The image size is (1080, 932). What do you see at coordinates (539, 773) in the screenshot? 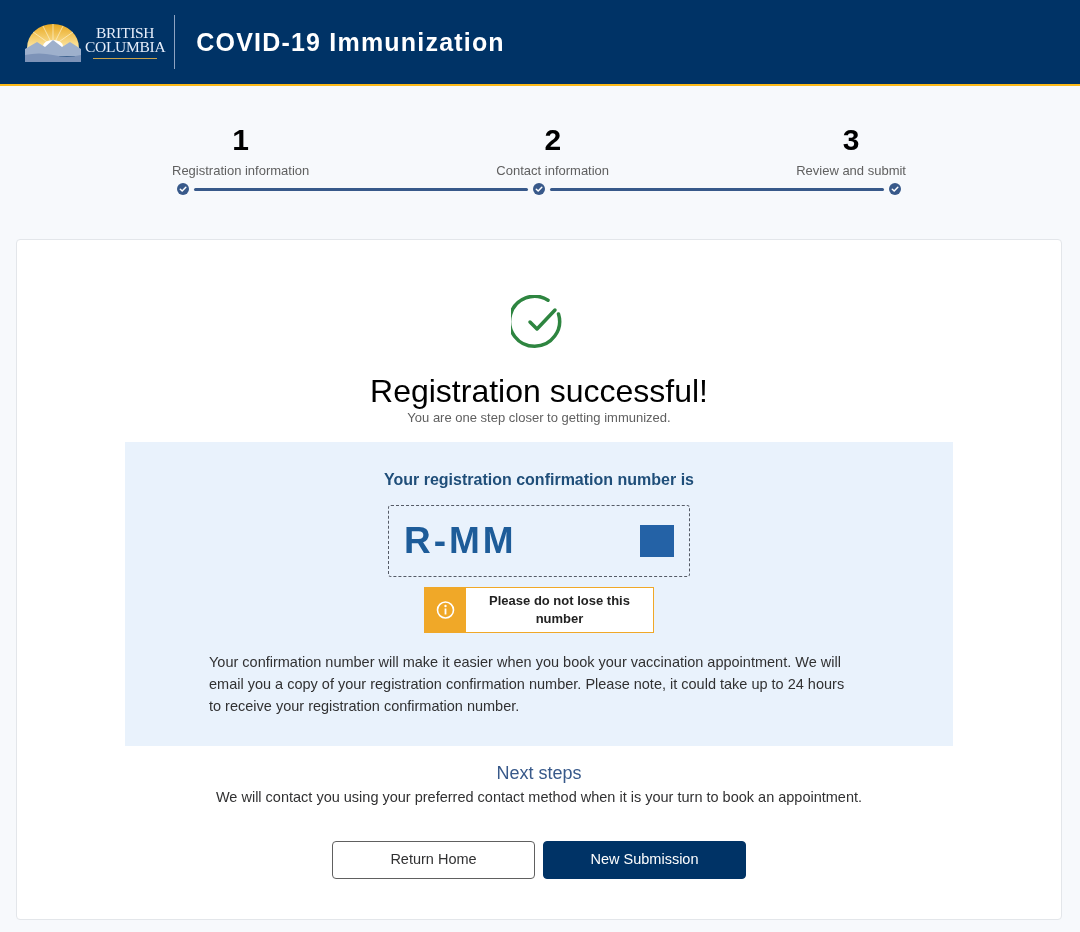
I see `next-steps-heading: Next steps` at bounding box center [539, 773].